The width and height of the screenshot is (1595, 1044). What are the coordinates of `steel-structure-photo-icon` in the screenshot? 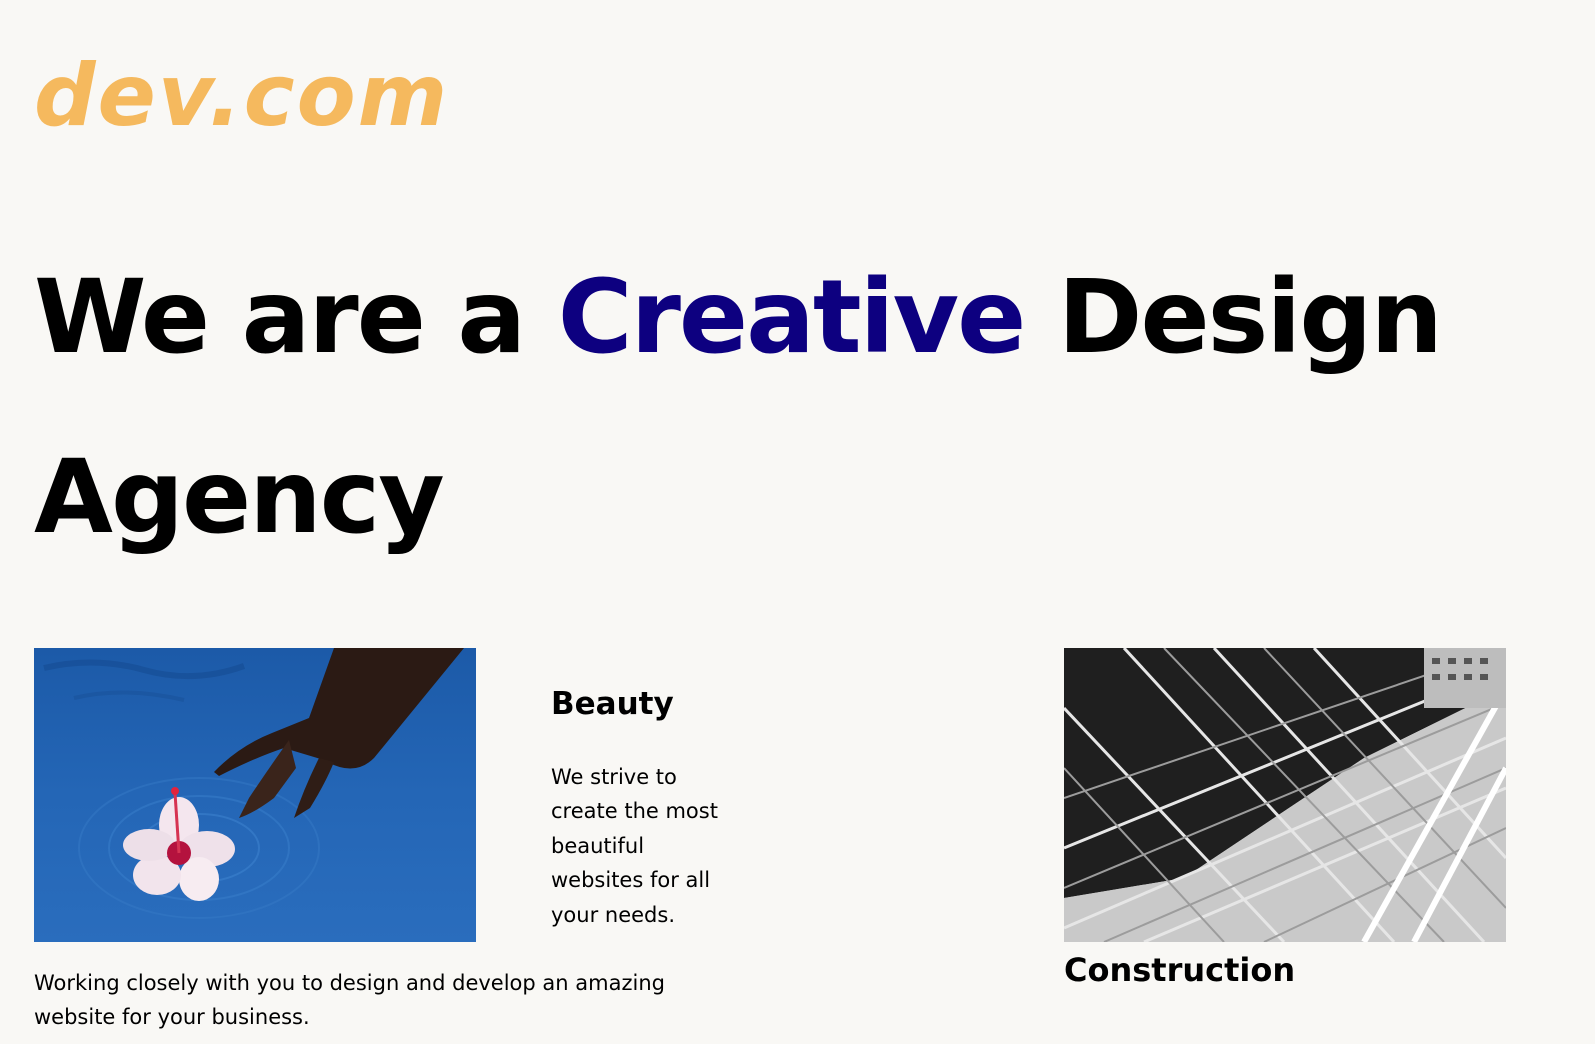 It's located at (1285, 795).